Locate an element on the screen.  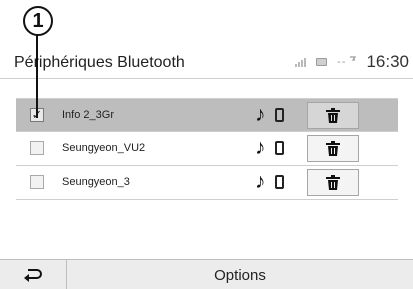
callout-number: 1 is located at coordinates (38, 20).